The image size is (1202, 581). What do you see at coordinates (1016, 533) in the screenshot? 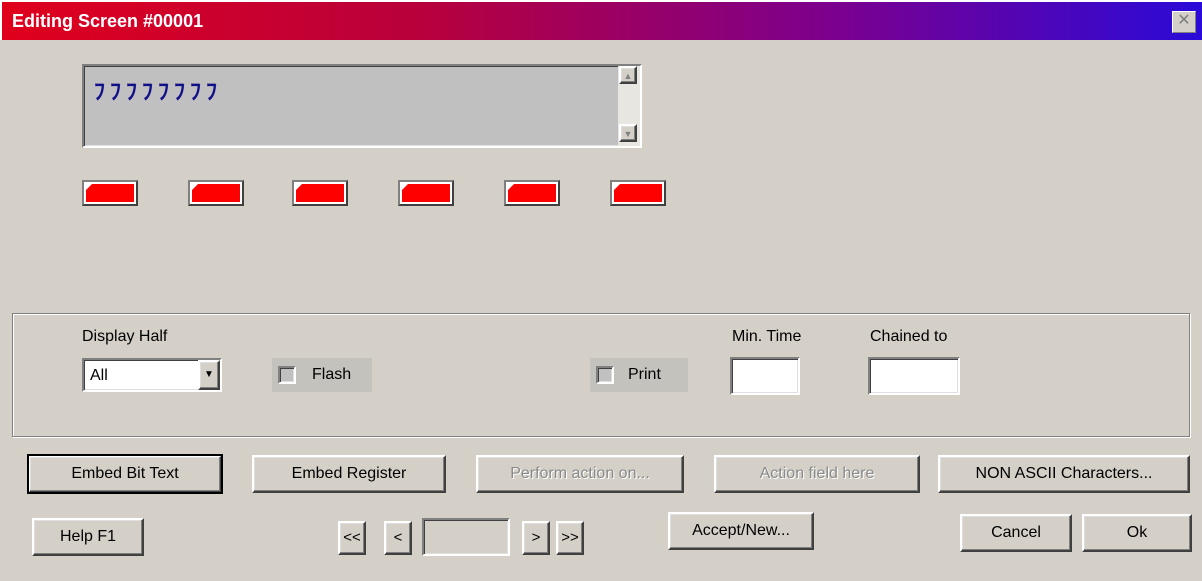
I see `cancel-button: Cancel` at bounding box center [1016, 533].